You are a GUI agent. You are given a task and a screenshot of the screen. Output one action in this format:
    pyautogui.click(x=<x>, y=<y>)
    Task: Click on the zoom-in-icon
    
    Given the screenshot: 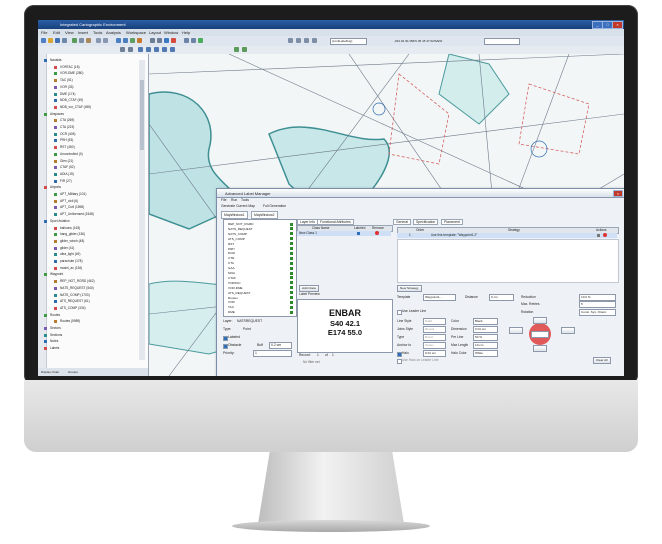 What is the action you would take?
    pyautogui.click(x=118, y=40)
    